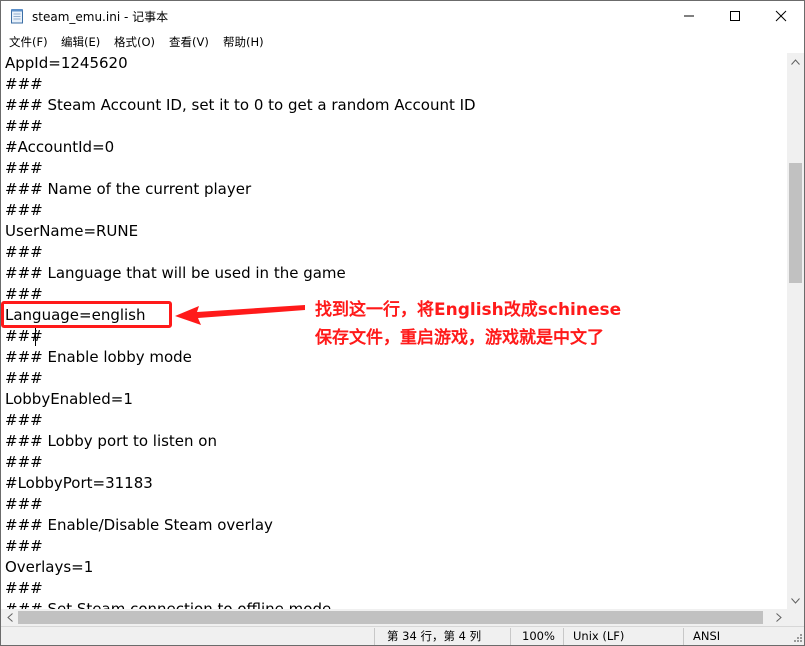 The height and width of the screenshot is (646, 805). What do you see at coordinates (128, 189) in the screenshot?
I see `text-line: ### Name of the current player` at bounding box center [128, 189].